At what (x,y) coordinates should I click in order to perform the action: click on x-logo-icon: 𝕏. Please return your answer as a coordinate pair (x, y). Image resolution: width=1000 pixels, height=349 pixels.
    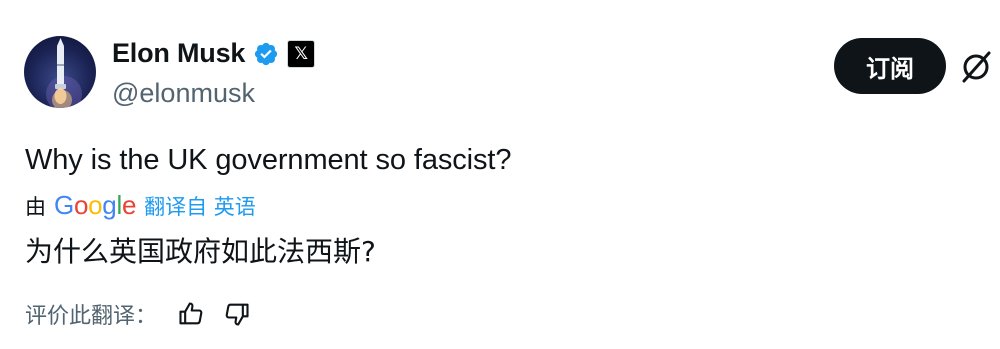
    Looking at the image, I should click on (301, 53).